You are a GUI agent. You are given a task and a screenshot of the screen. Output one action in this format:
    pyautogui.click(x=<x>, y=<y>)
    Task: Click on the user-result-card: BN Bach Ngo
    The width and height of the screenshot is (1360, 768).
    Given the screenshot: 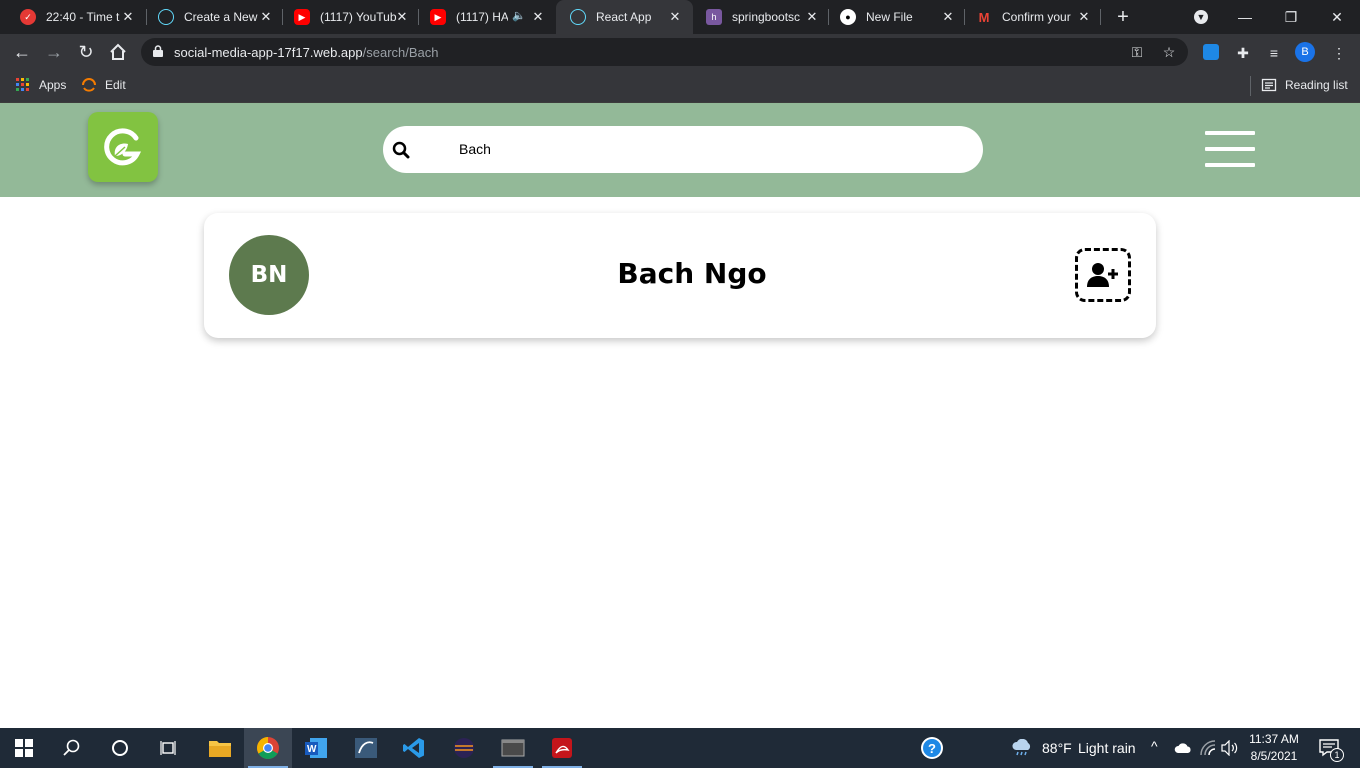 What is the action you would take?
    pyautogui.click(x=680, y=275)
    